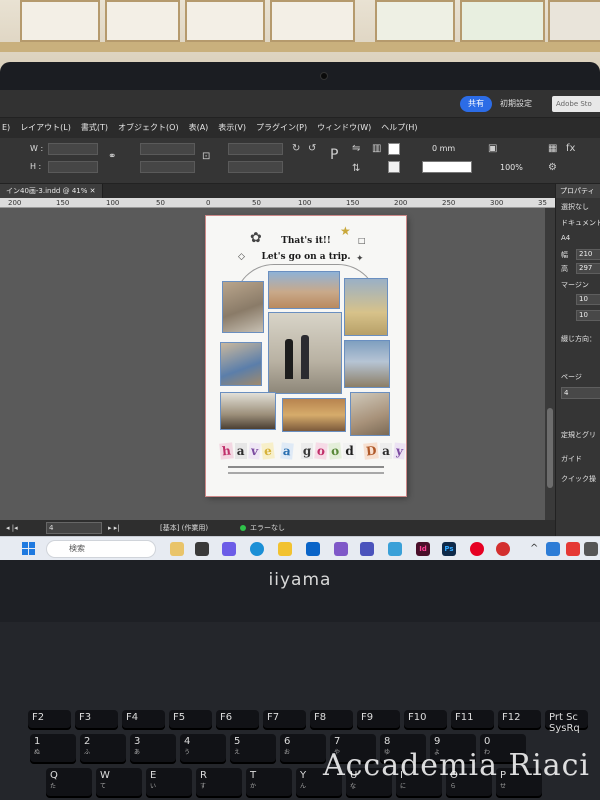 Image resolution: width=600 pixels, height=800 pixels. Describe the element at coordinates (29, 549) in the screenshot. I see `windows-start-icon` at that location.